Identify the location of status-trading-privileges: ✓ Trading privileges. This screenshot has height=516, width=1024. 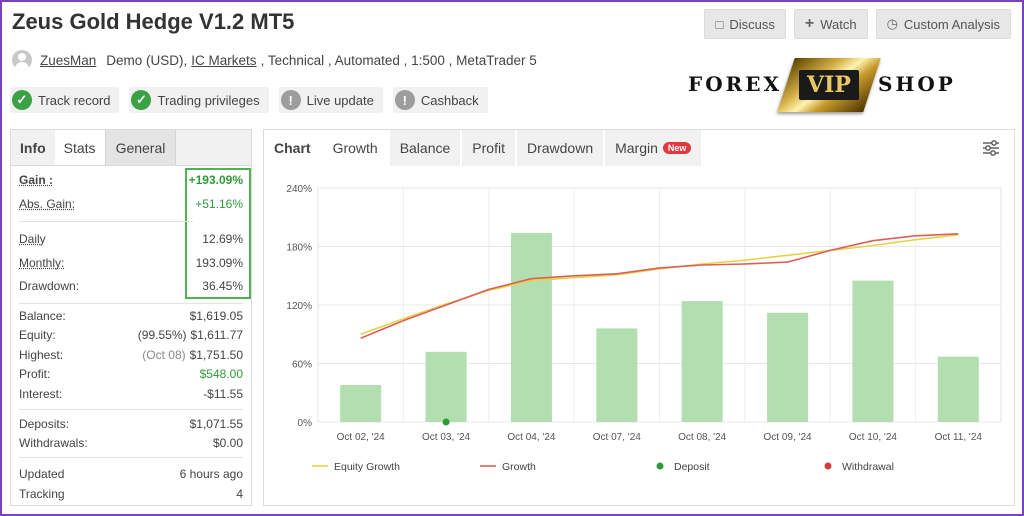
(199, 100).